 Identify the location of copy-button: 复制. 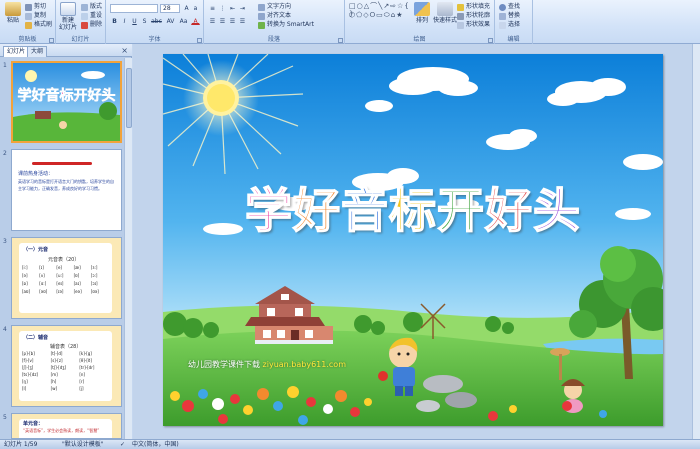
(35, 16).